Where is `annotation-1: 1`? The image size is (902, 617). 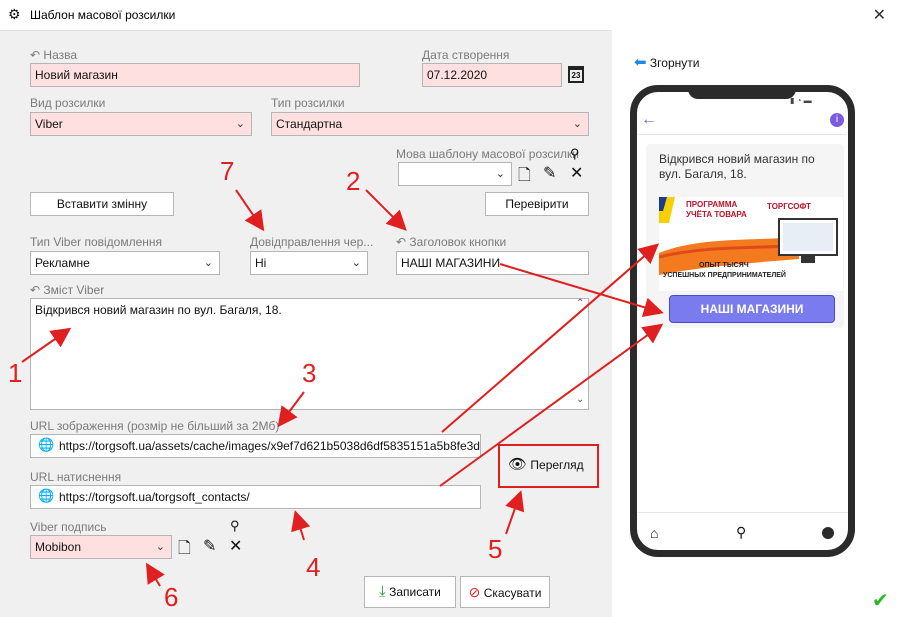 annotation-1: 1 is located at coordinates (15, 373).